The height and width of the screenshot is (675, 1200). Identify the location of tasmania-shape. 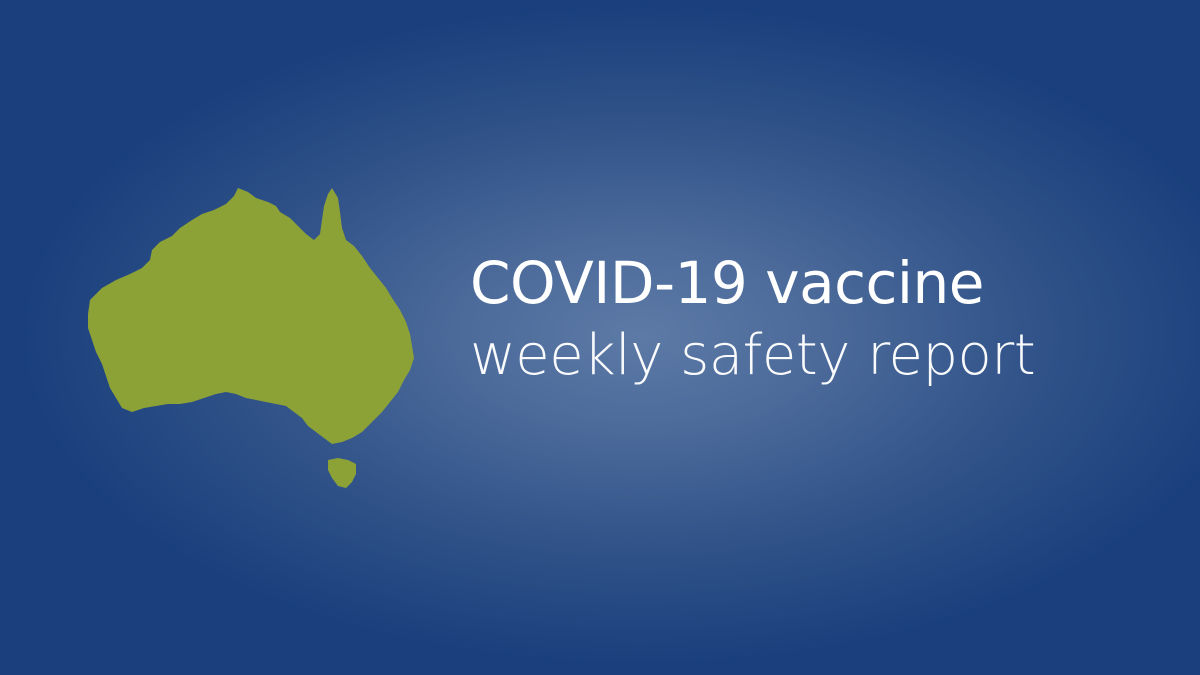
(342, 473).